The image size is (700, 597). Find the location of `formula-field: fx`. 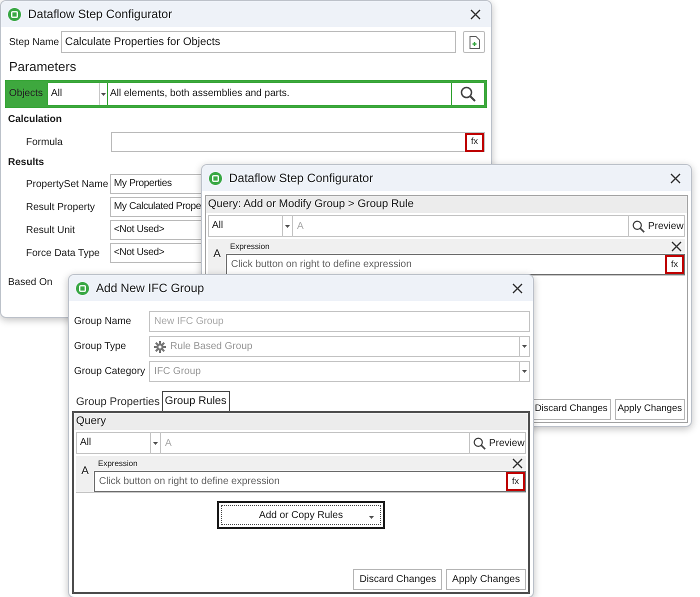

formula-field: fx is located at coordinates (297, 142).